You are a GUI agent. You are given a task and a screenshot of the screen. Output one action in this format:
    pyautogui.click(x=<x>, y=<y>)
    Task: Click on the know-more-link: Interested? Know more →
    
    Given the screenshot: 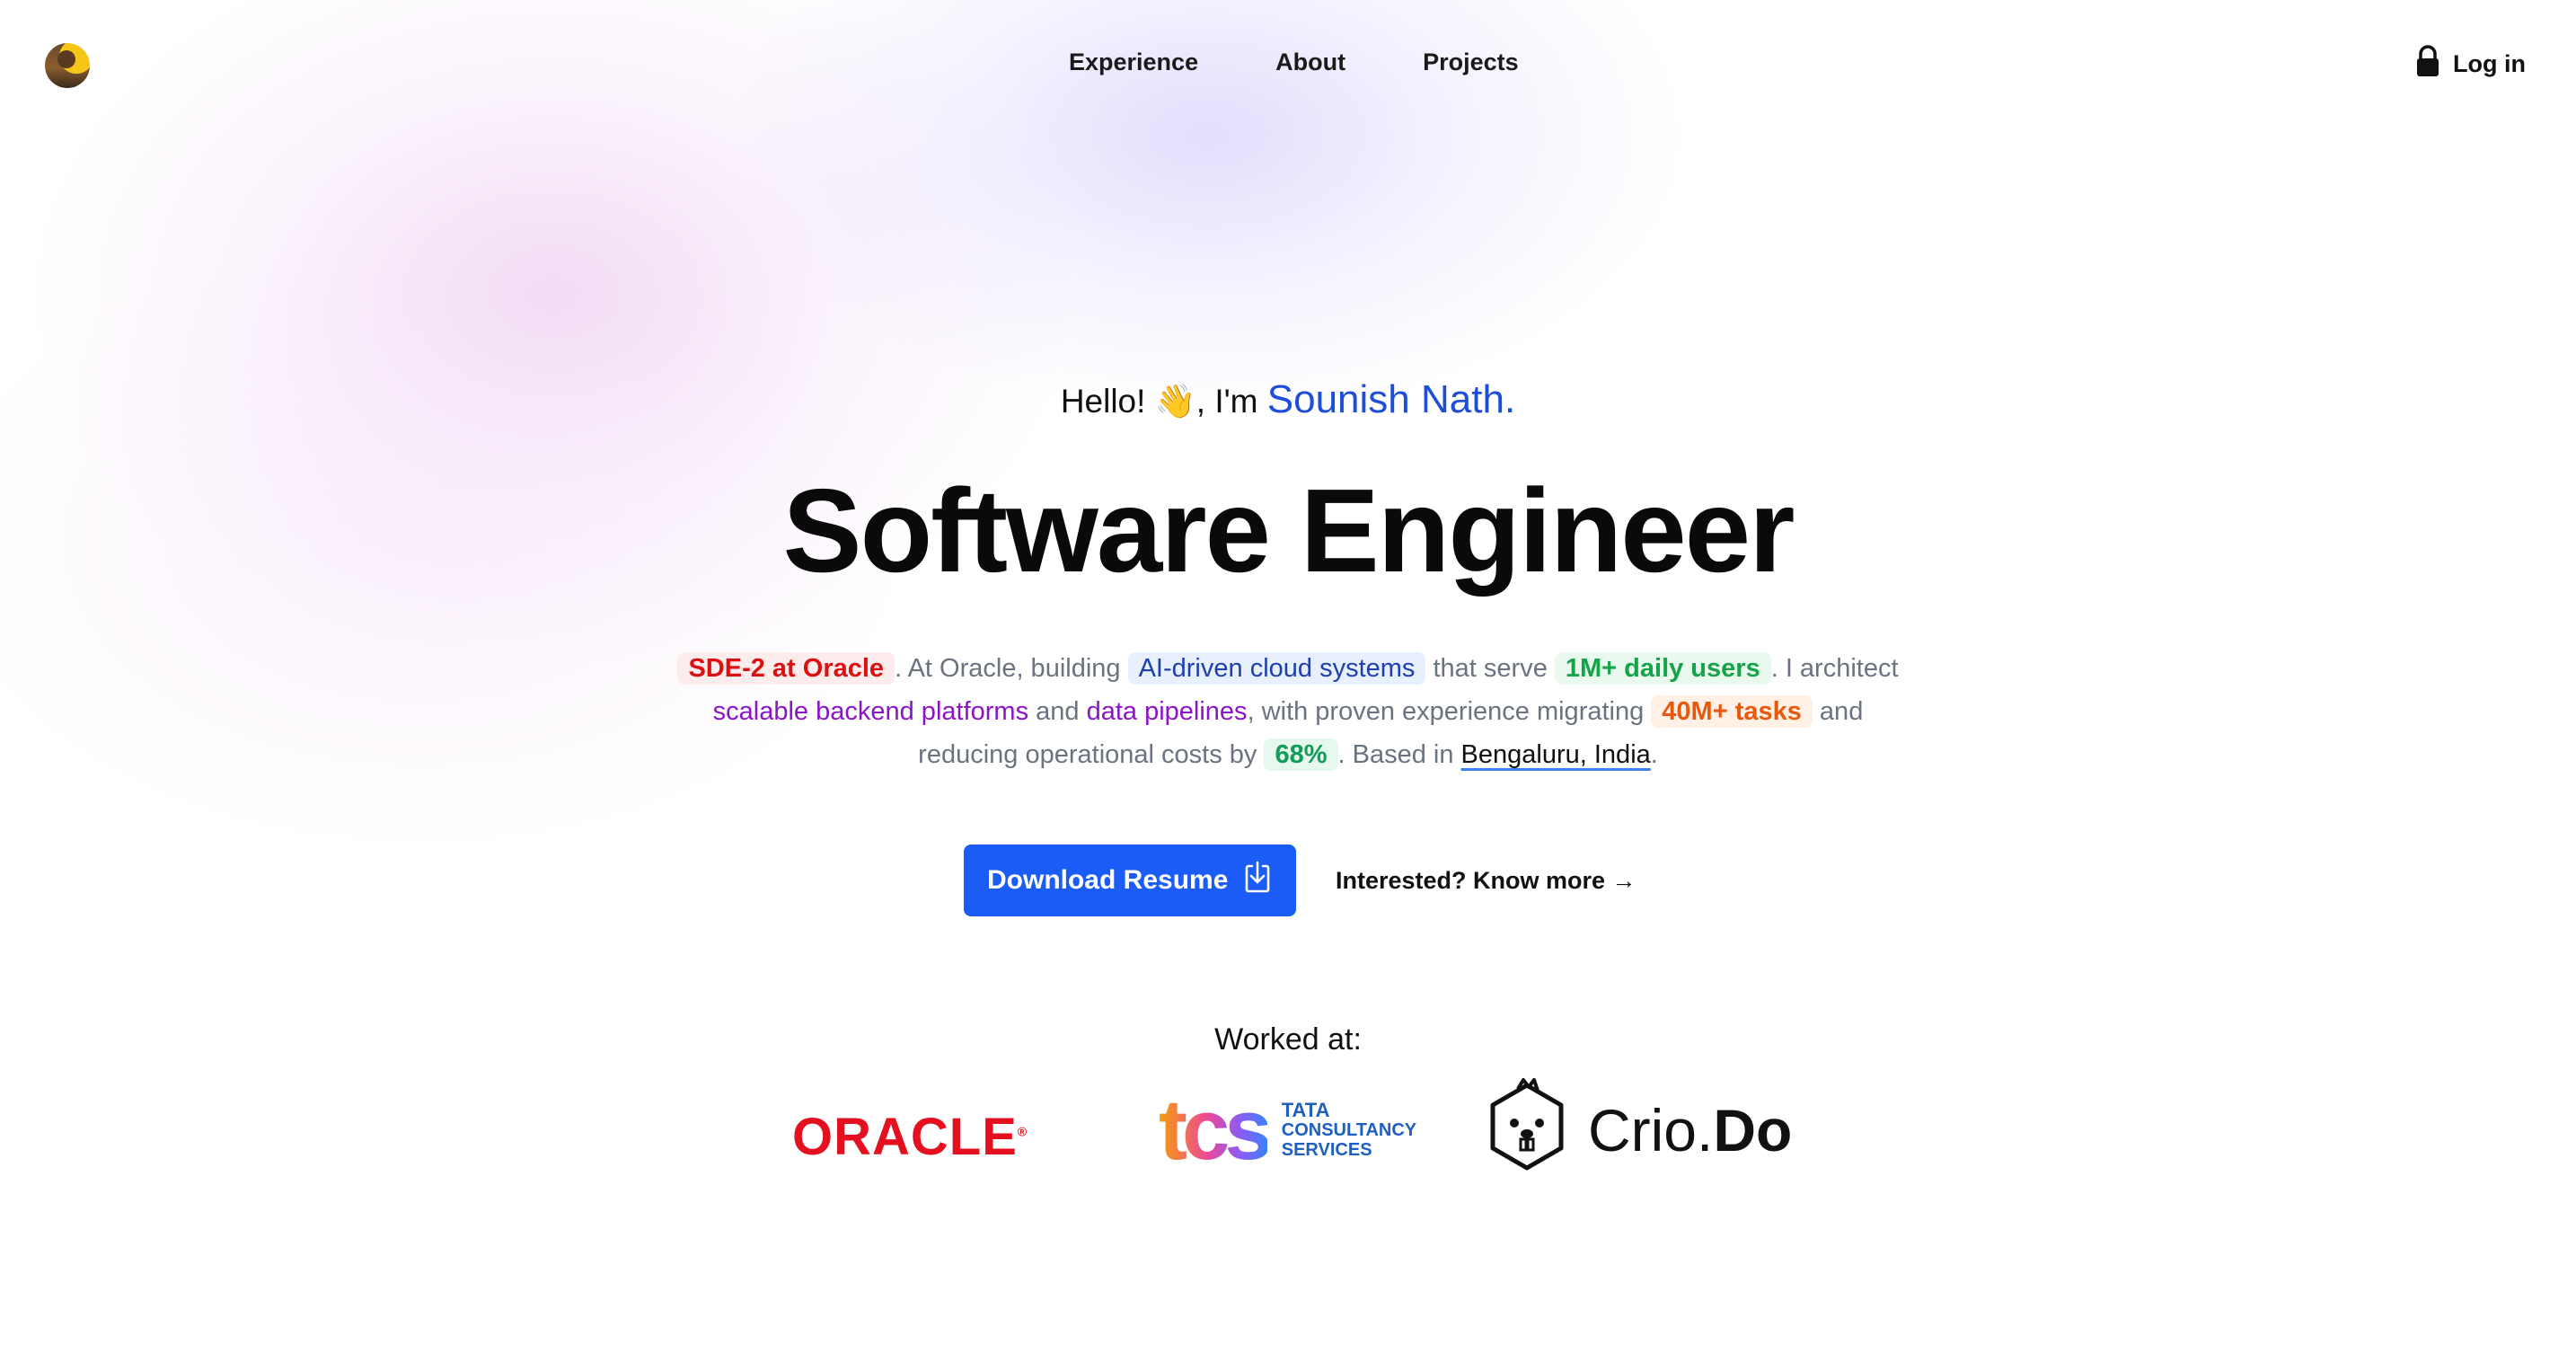 What is the action you would take?
    pyautogui.click(x=1486, y=881)
    